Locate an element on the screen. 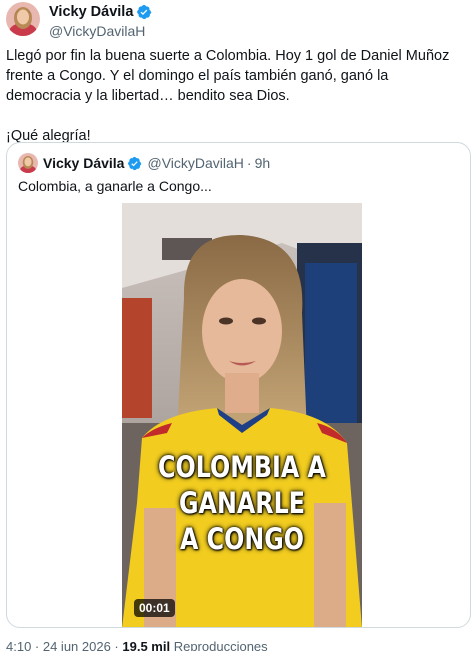  video-caption-line-2: GANARLE is located at coordinates (242, 503).